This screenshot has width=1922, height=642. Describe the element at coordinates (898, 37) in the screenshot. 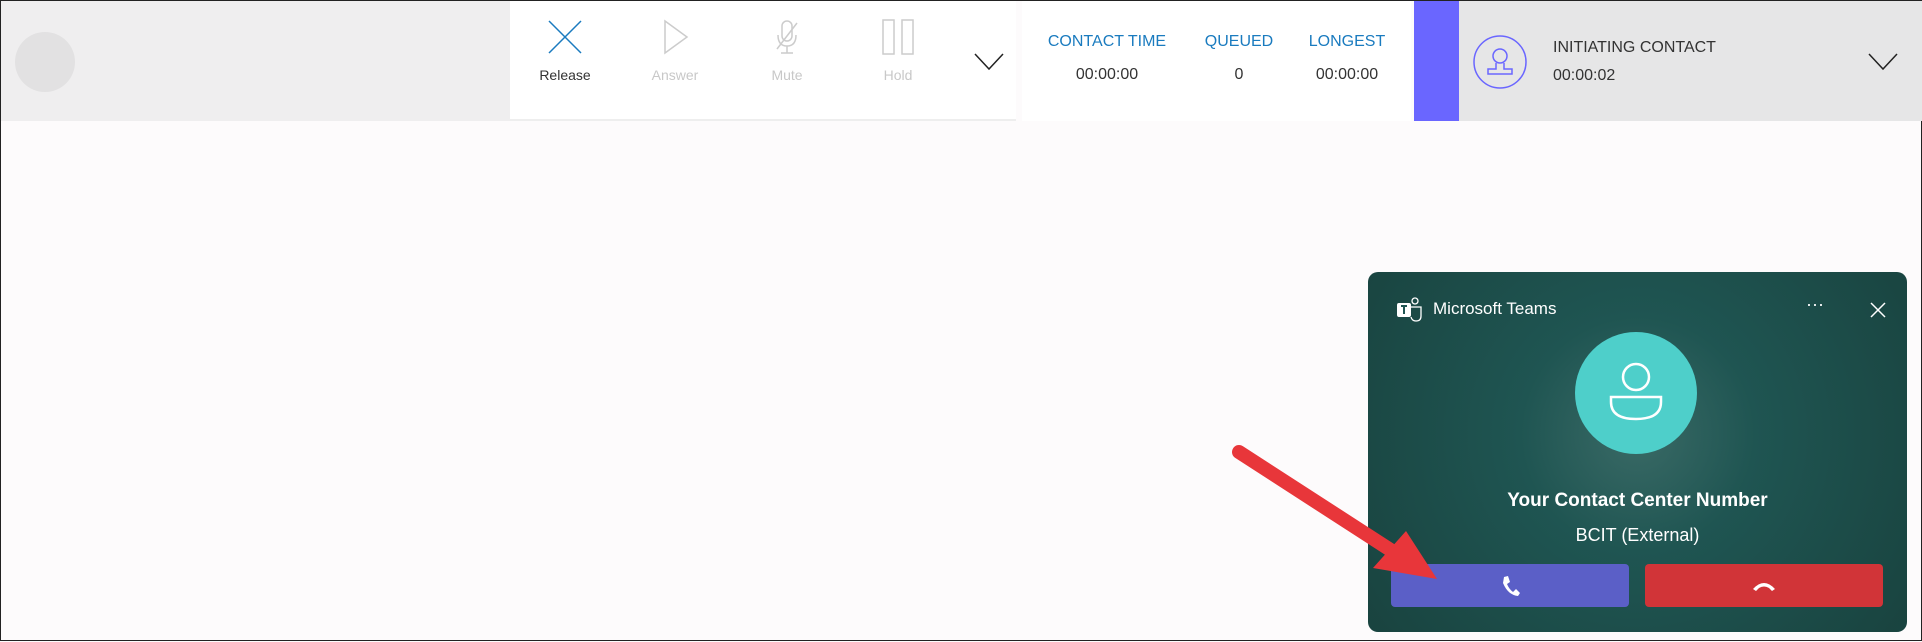

I see `pause-icon` at that location.